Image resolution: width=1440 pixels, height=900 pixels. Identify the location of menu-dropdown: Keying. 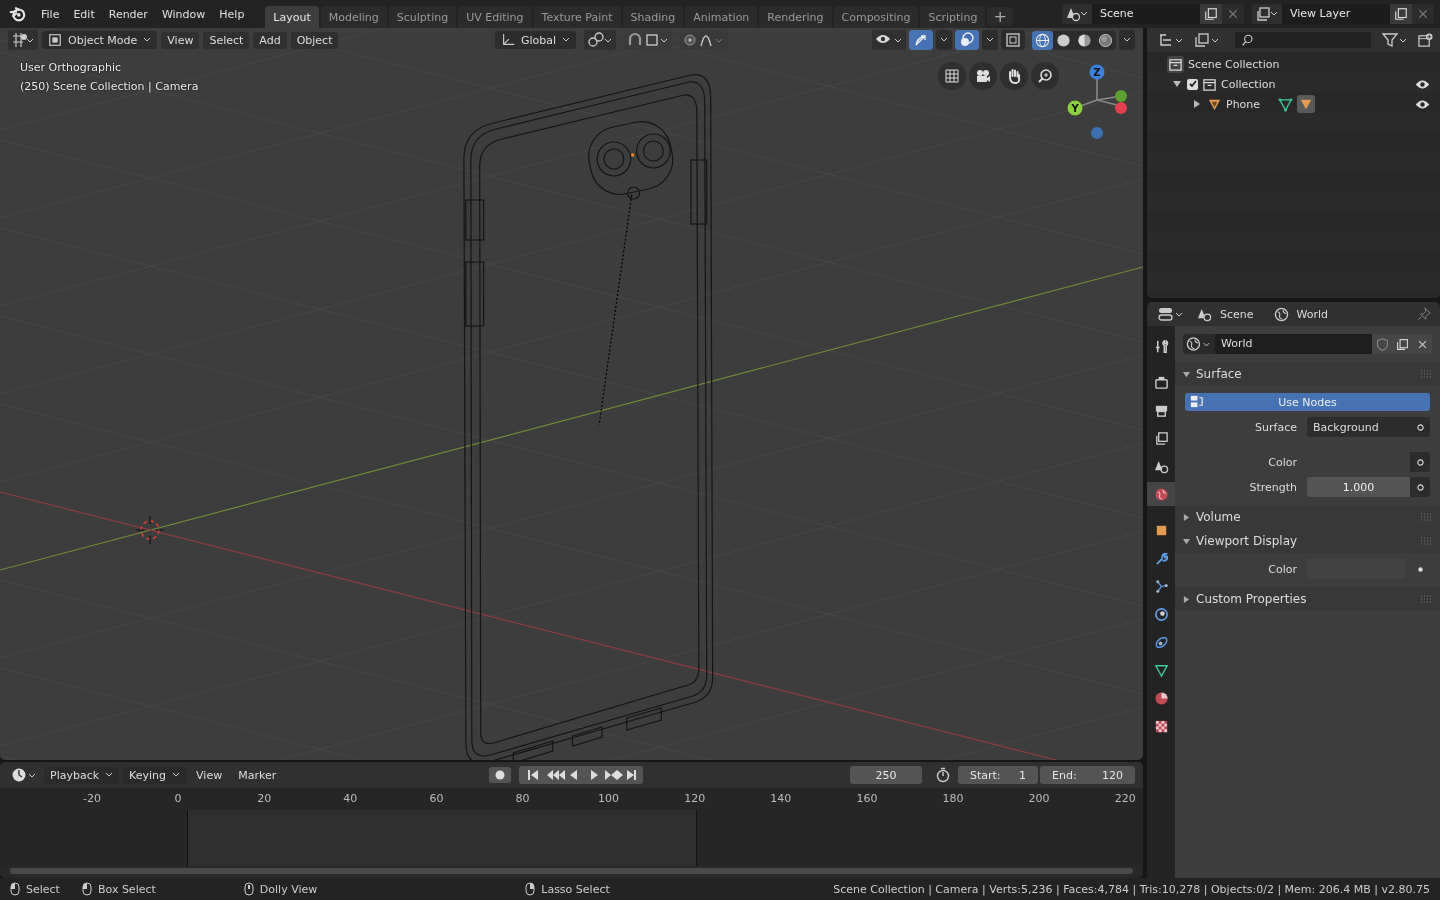
(155, 775).